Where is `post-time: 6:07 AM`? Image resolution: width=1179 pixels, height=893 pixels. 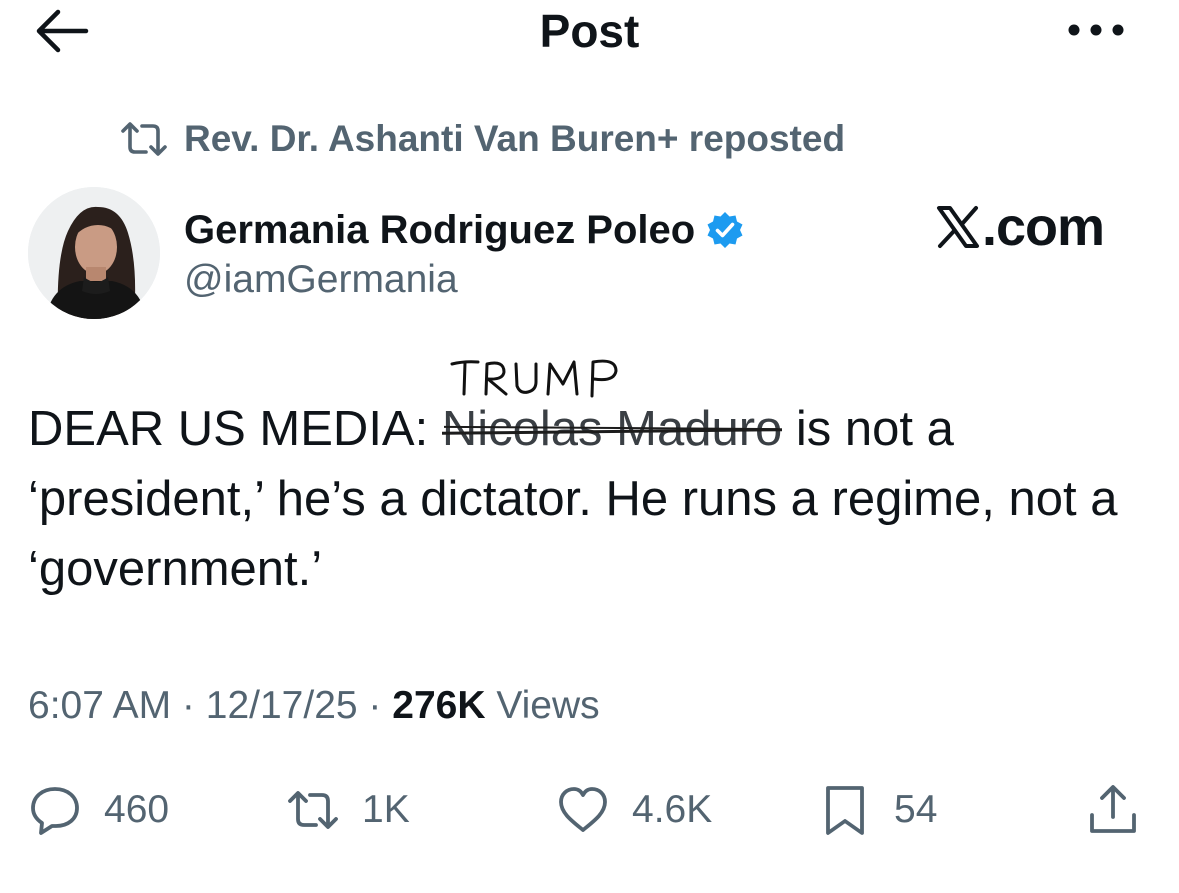 post-time: 6:07 AM is located at coordinates (99, 705).